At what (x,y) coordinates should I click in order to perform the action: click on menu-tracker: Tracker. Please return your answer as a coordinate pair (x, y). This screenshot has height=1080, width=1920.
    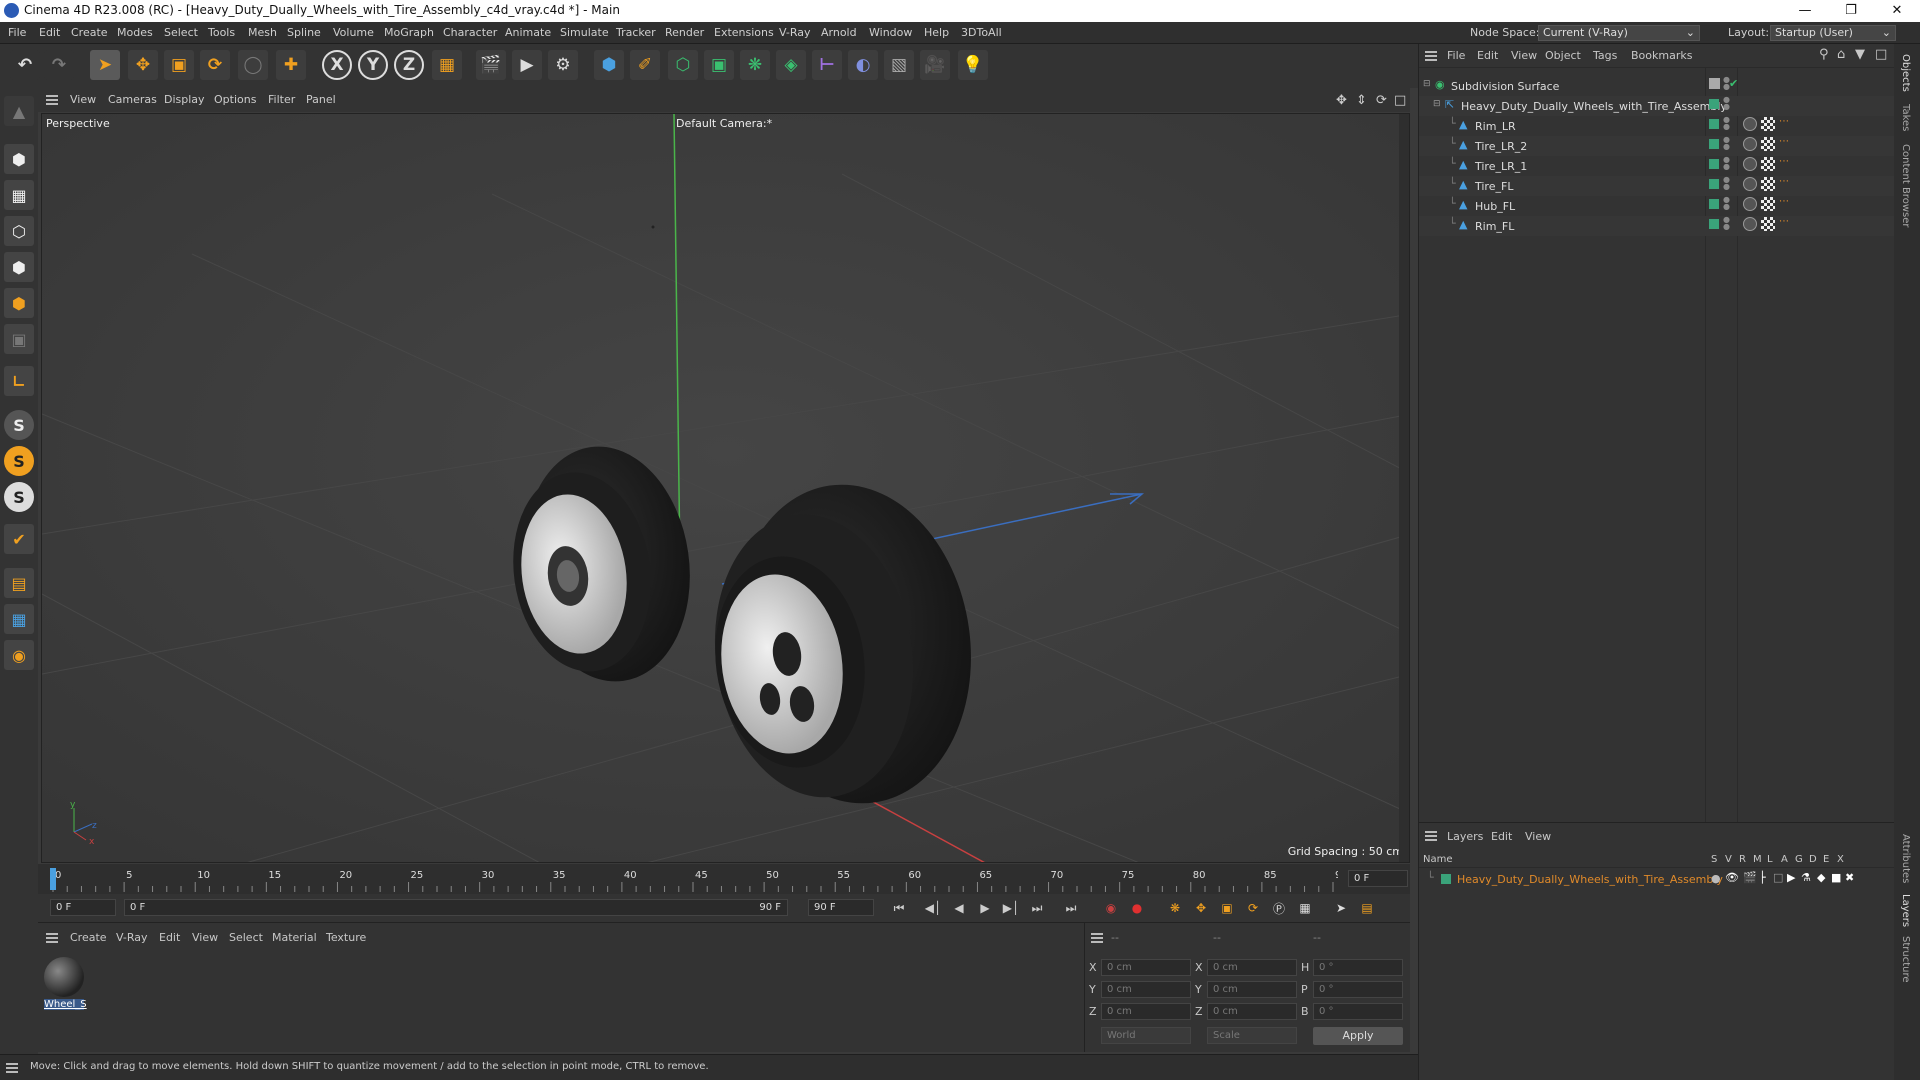
    Looking at the image, I should click on (636, 32).